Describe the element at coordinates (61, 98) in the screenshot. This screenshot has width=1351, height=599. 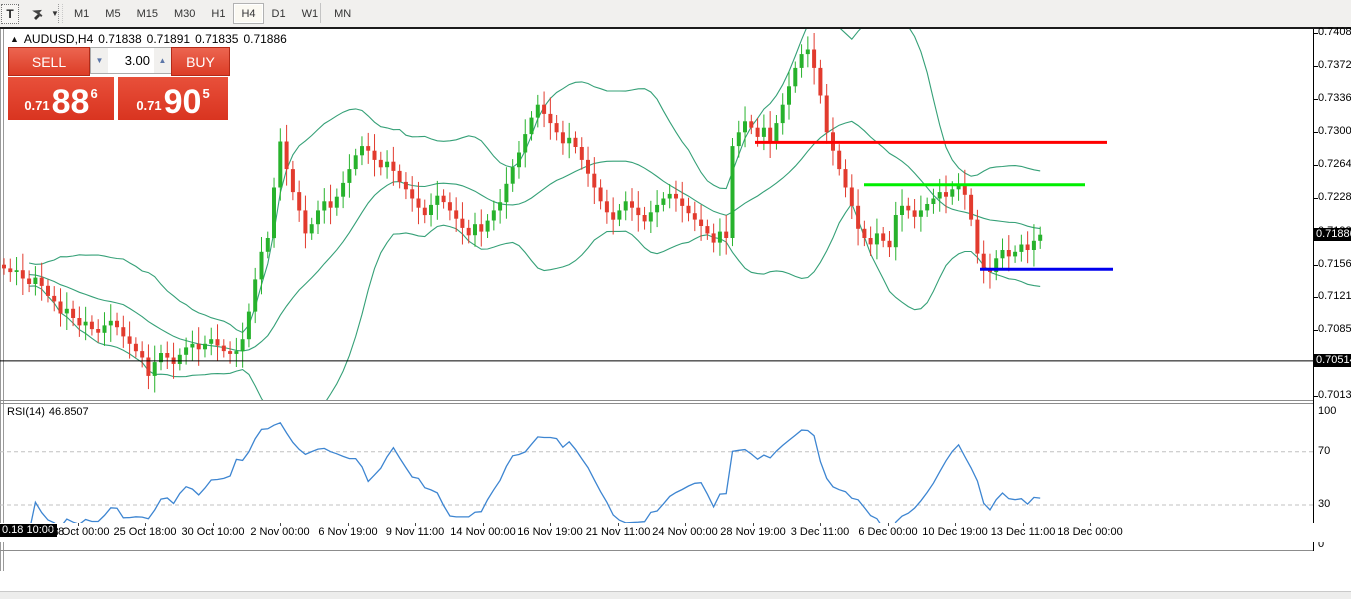
I see `sell-price: 0.71 88 6` at that location.